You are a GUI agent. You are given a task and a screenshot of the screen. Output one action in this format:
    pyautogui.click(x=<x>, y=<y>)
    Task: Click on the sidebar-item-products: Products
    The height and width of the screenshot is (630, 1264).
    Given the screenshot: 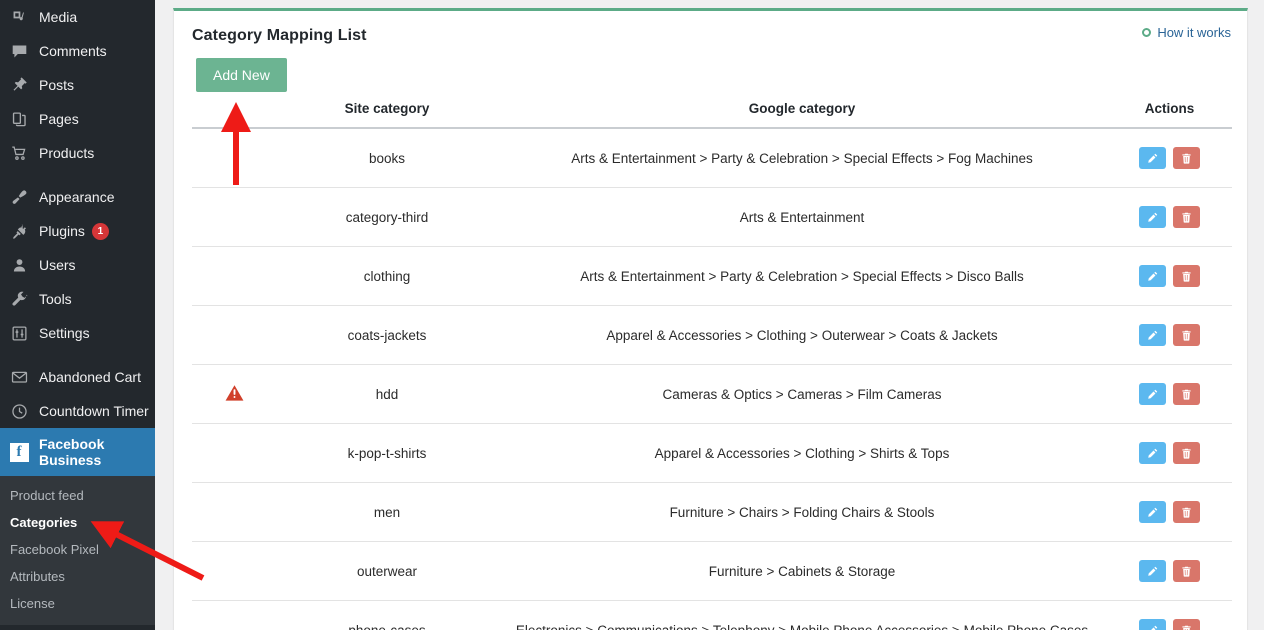 What is the action you would take?
    pyautogui.click(x=77, y=153)
    